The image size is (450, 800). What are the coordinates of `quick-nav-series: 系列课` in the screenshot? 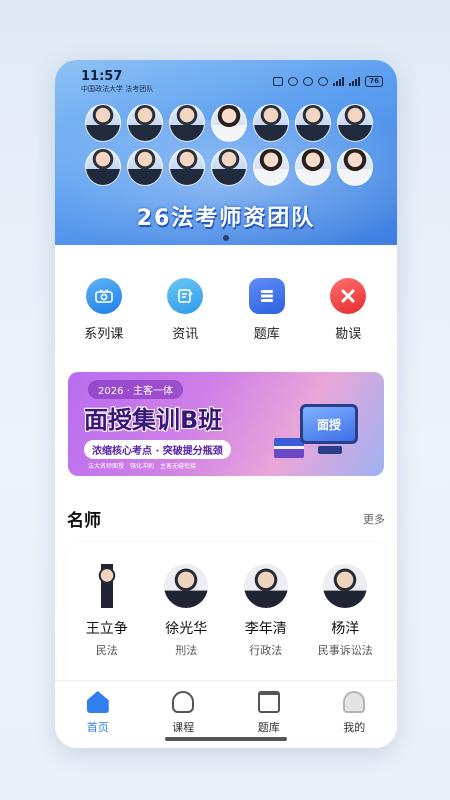 It's located at (104, 310).